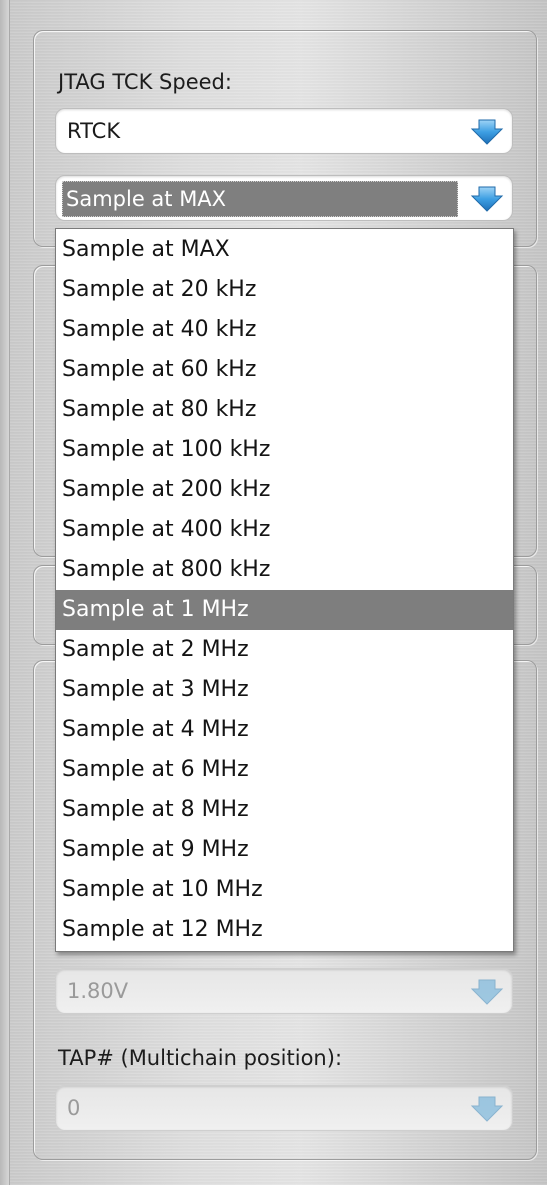  Describe the element at coordinates (284, 1108) in the screenshot. I see `tap-position-dropdown: 0` at that location.